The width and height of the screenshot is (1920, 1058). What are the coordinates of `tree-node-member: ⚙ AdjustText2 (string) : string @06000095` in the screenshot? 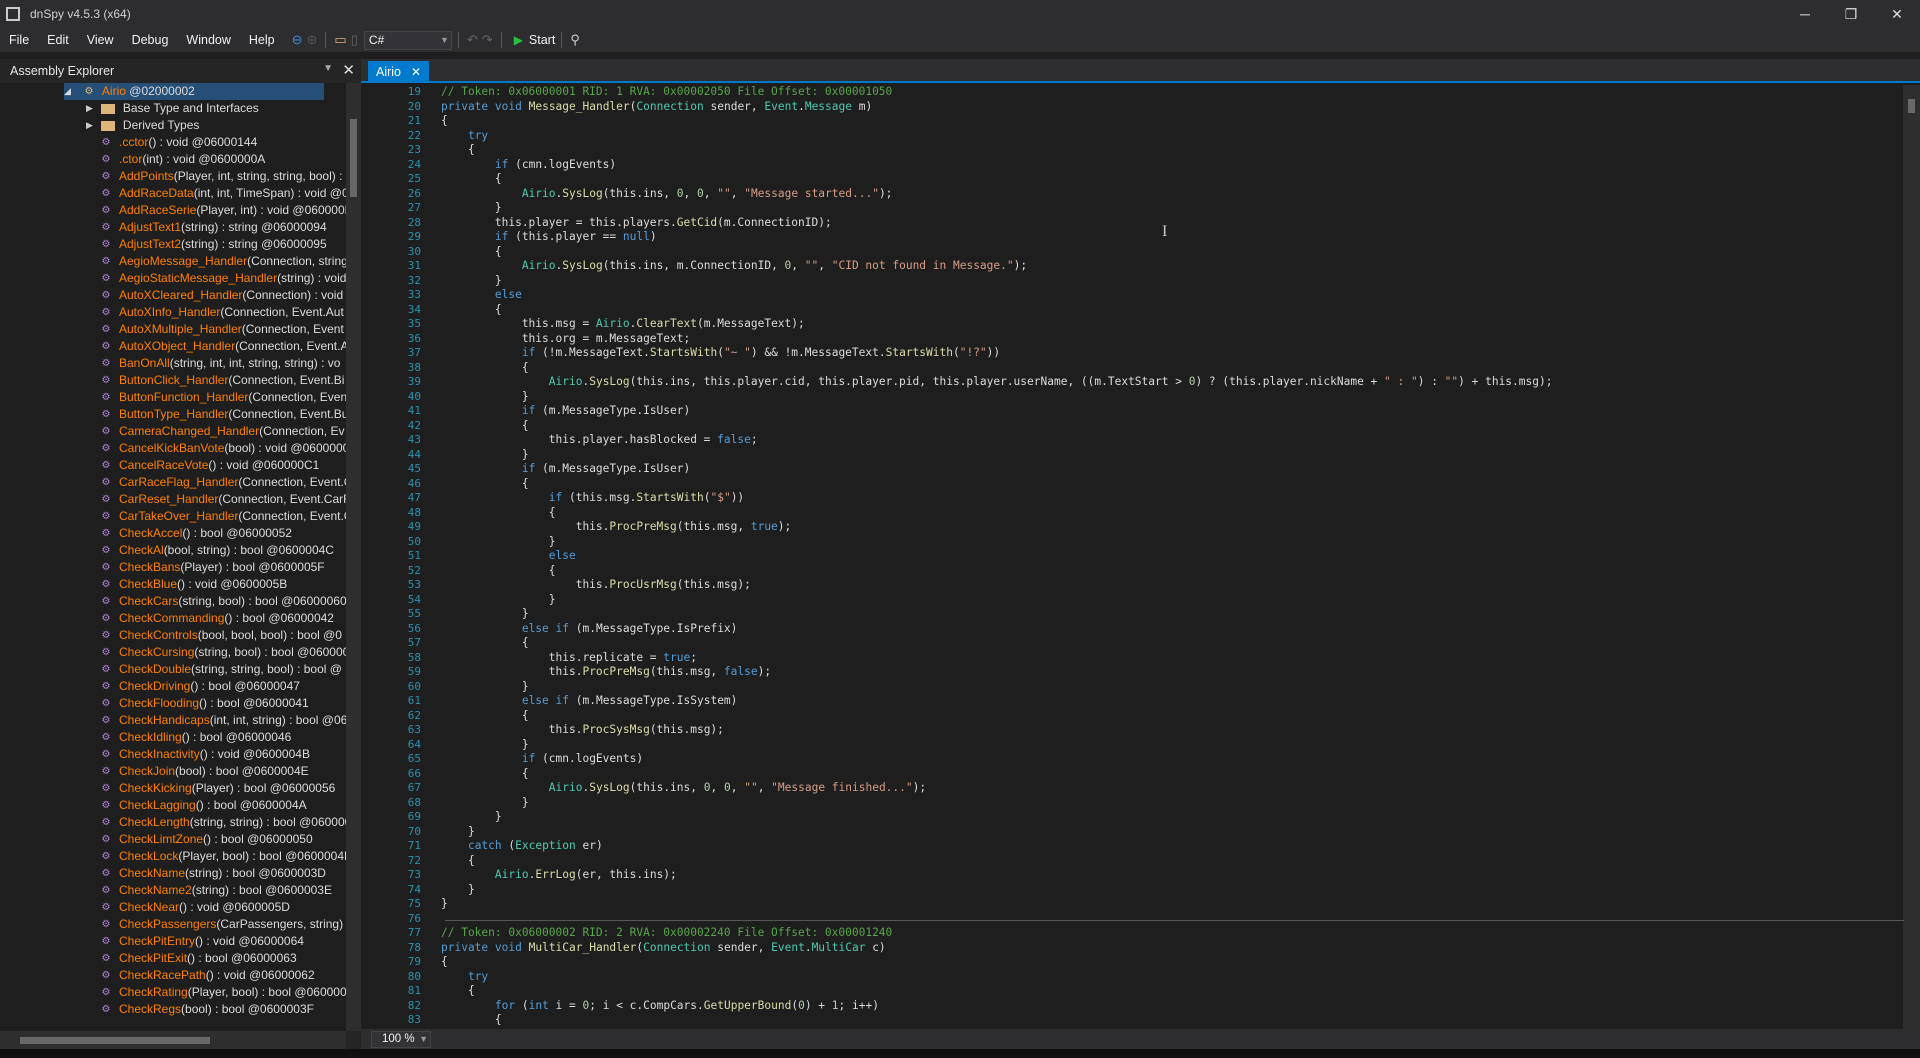 It's located at (213, 244).